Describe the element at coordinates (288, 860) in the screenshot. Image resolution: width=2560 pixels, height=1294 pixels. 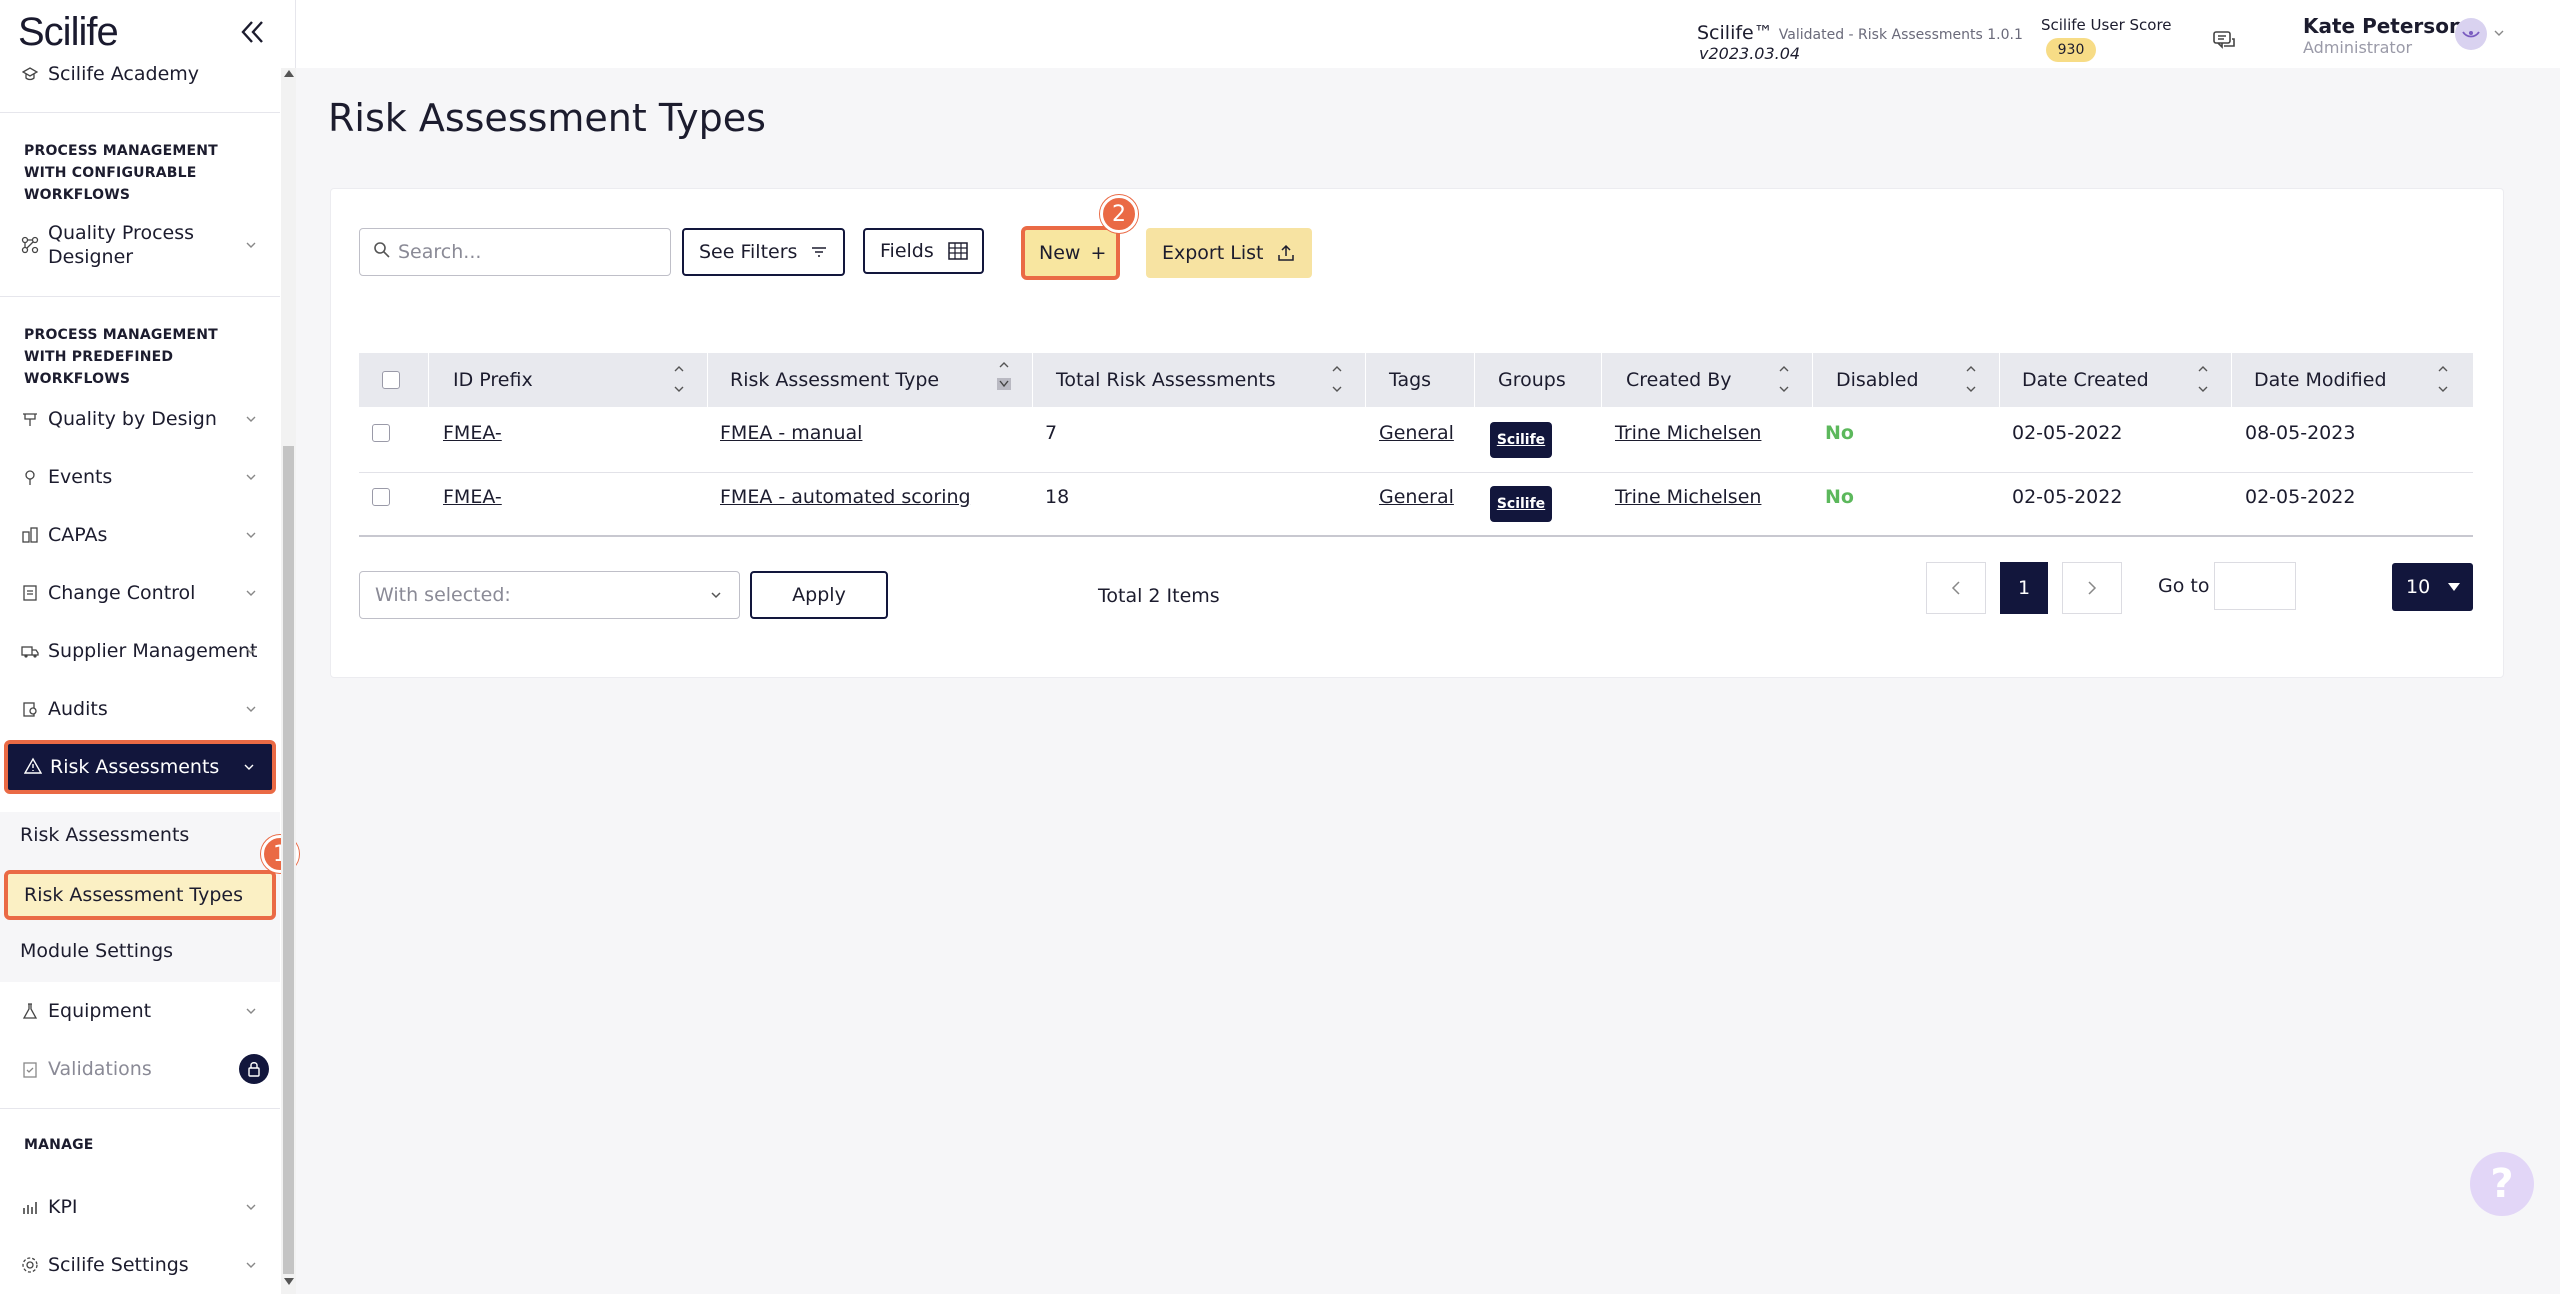
I see `sidebar-scrollbar-thumb` at that location.